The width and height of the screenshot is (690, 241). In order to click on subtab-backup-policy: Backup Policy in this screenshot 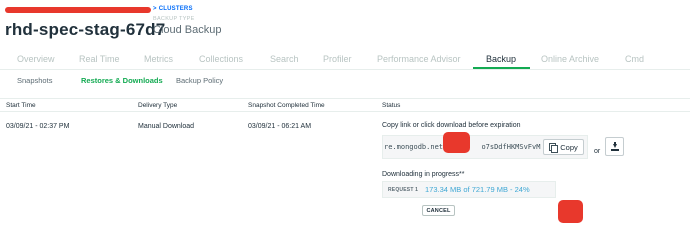, I will do `click(199, 80)`.